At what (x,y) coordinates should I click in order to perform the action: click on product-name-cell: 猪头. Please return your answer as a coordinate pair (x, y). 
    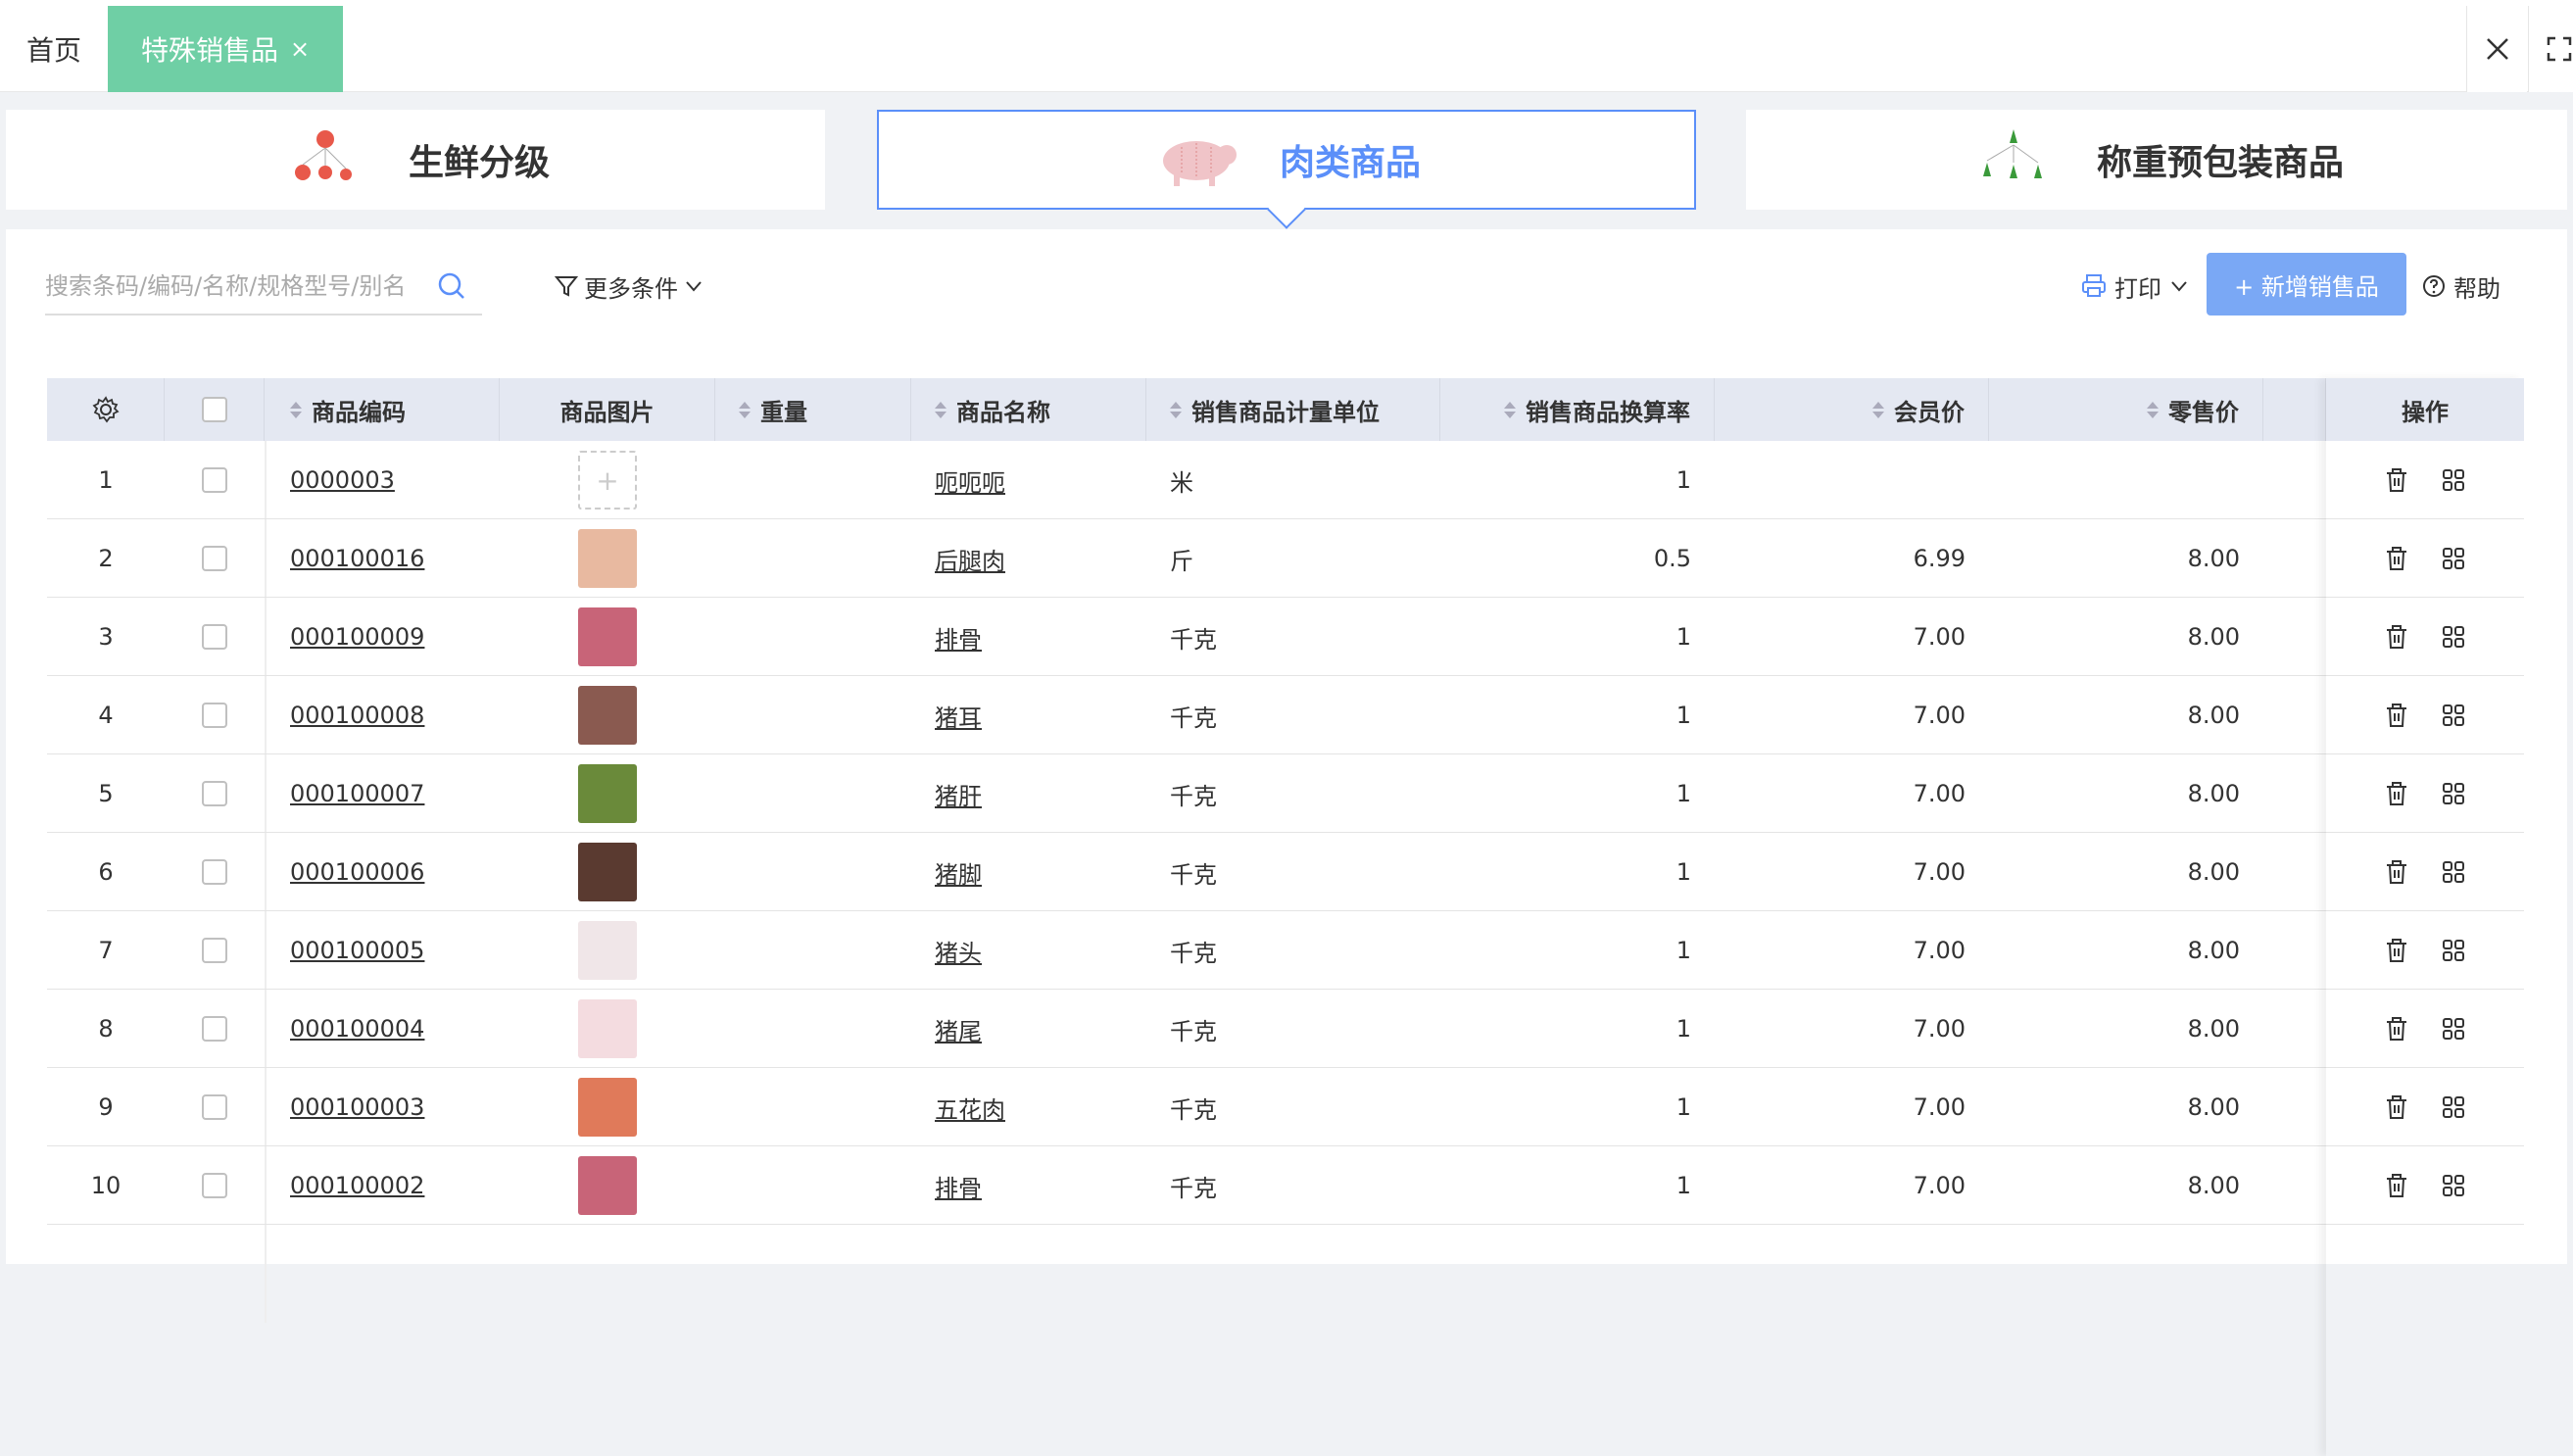
    Looking at the image, I should click on (1028, 950).